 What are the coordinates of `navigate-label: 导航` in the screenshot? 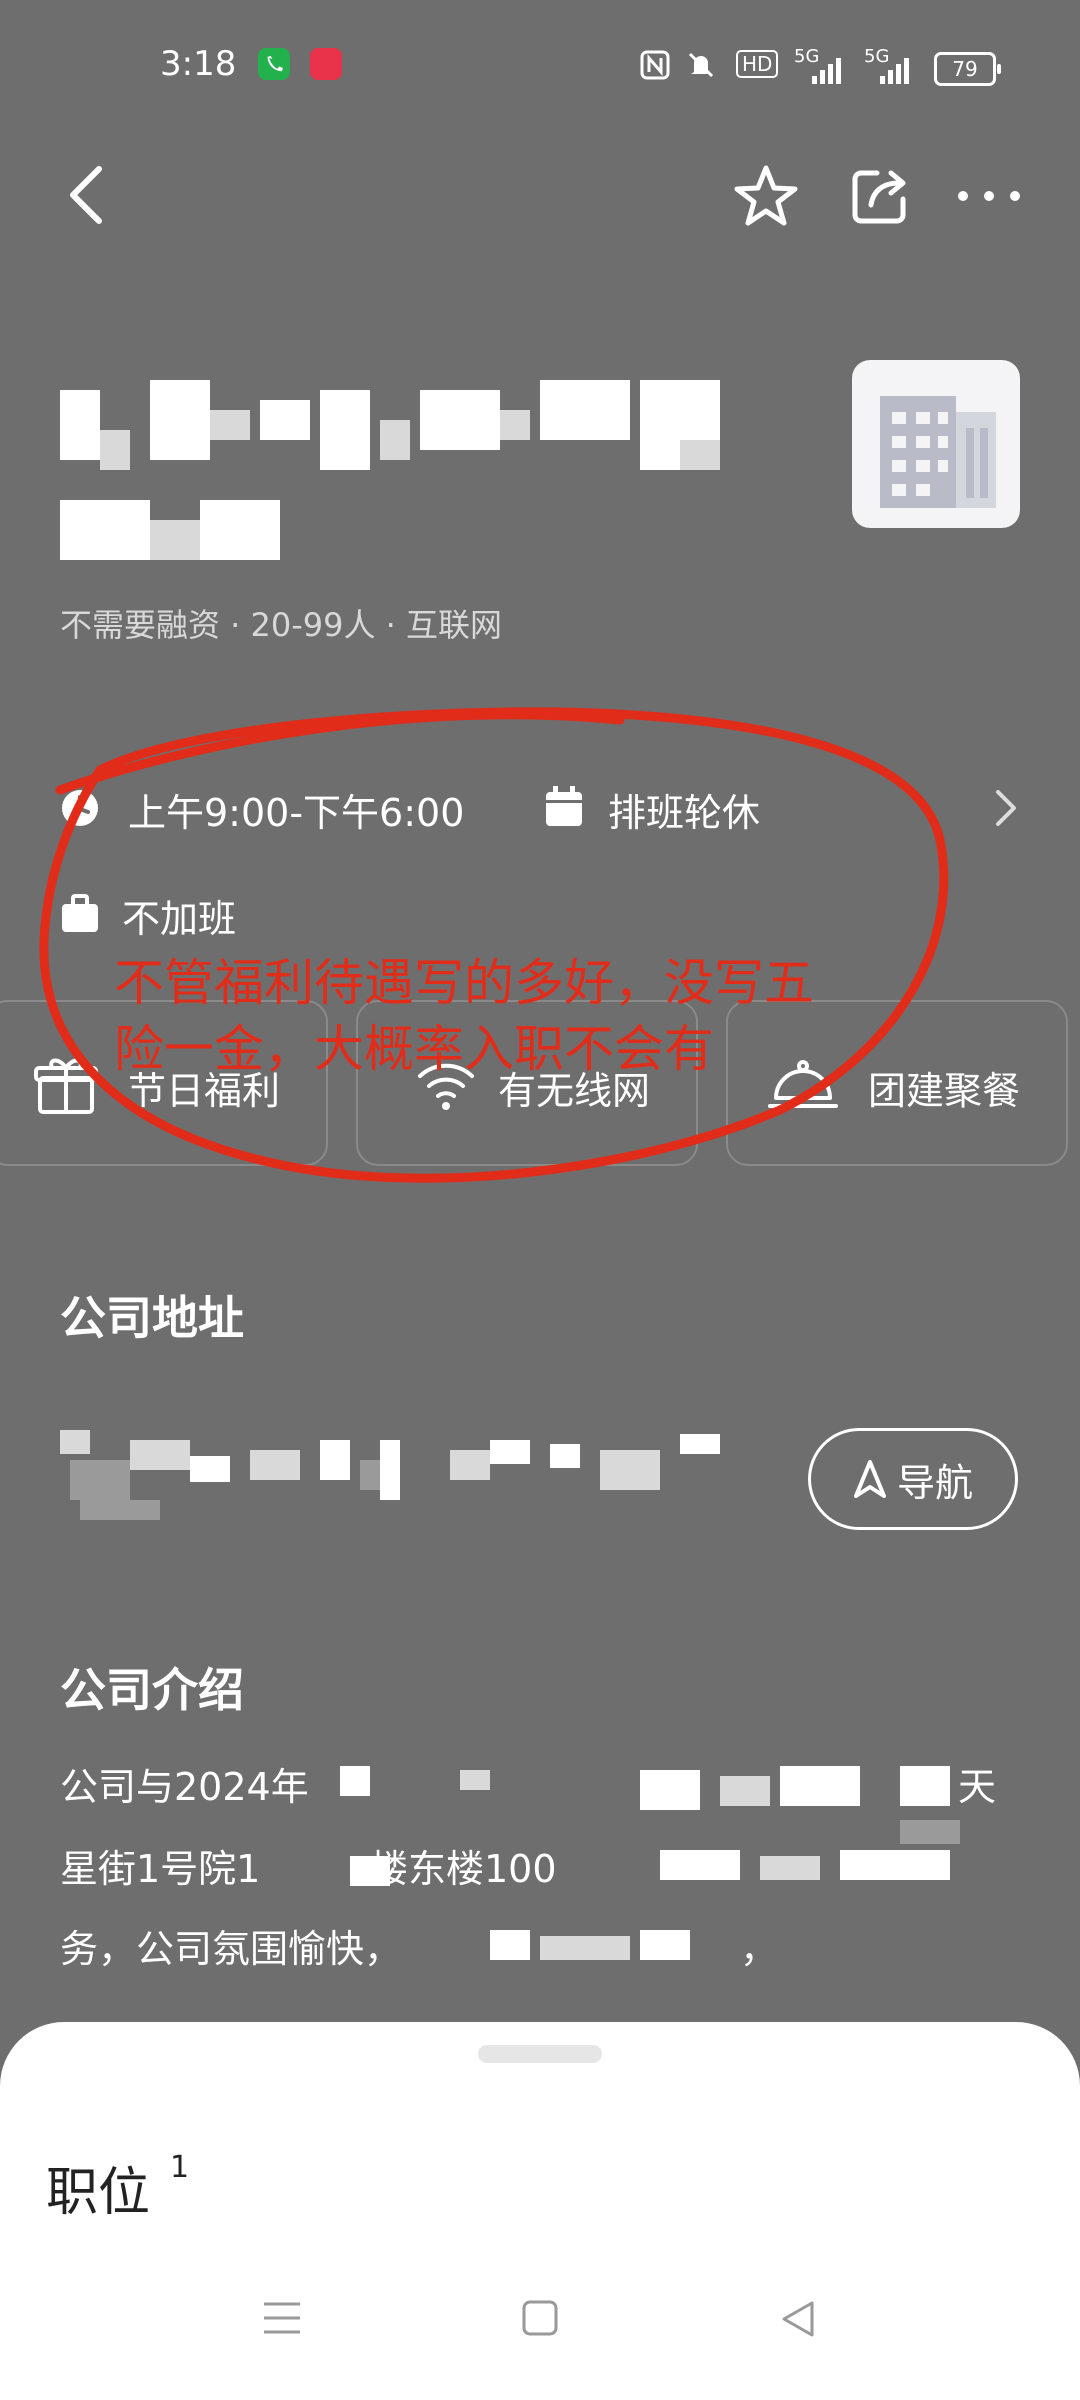 It's located at (934, 1482).